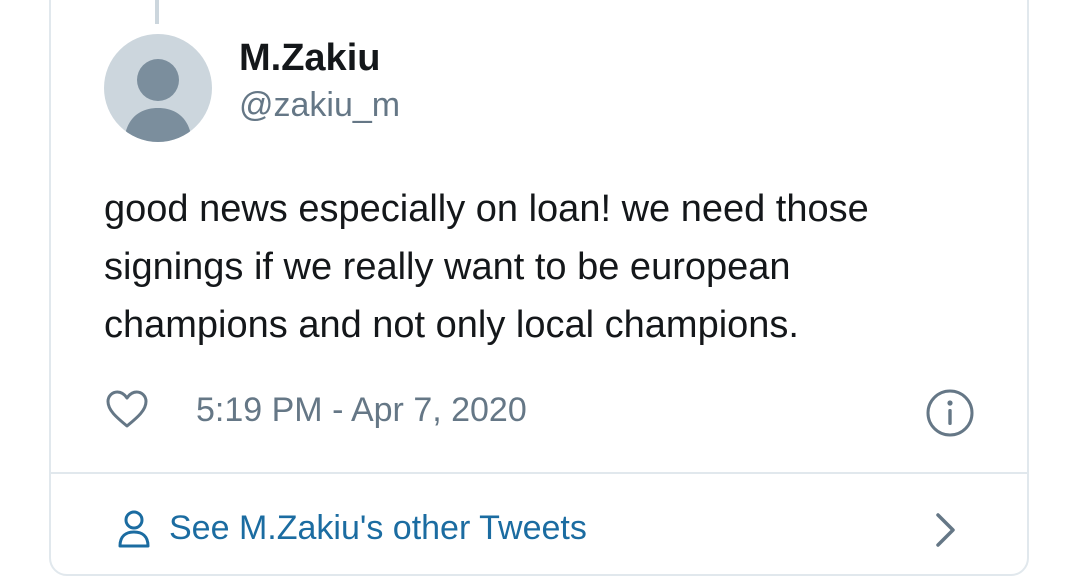  I want to click on tweet-timestamp: 5:19 PM - Apr 7, 2020, so click(361, 410).